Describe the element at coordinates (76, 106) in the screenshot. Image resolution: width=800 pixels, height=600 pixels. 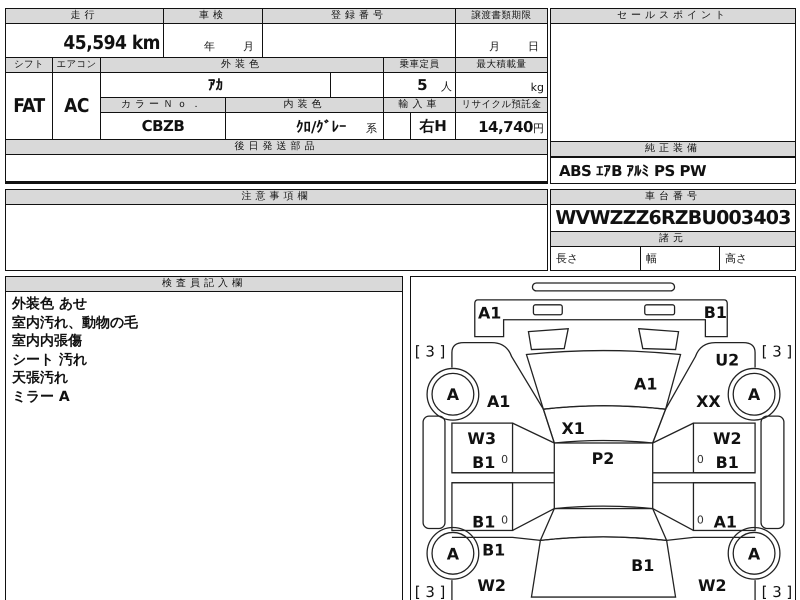
I see `aircon-value: AC` at that location.